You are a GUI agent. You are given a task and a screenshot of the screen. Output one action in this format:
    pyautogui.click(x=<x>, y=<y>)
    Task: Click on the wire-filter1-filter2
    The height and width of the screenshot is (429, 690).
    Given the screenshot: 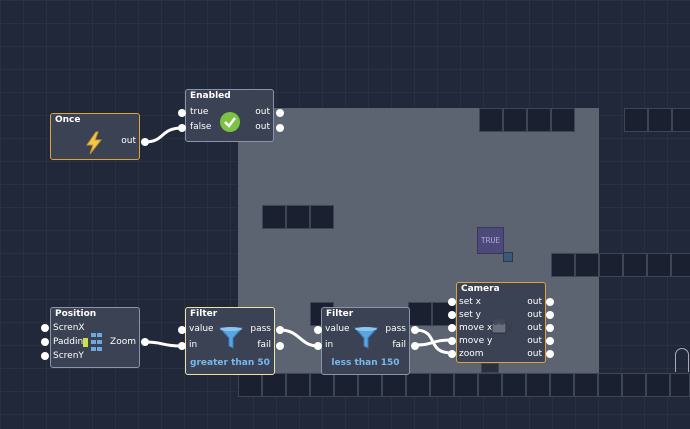 What is the action you would take?
    pyautogui.click(x=299, y=338)
    